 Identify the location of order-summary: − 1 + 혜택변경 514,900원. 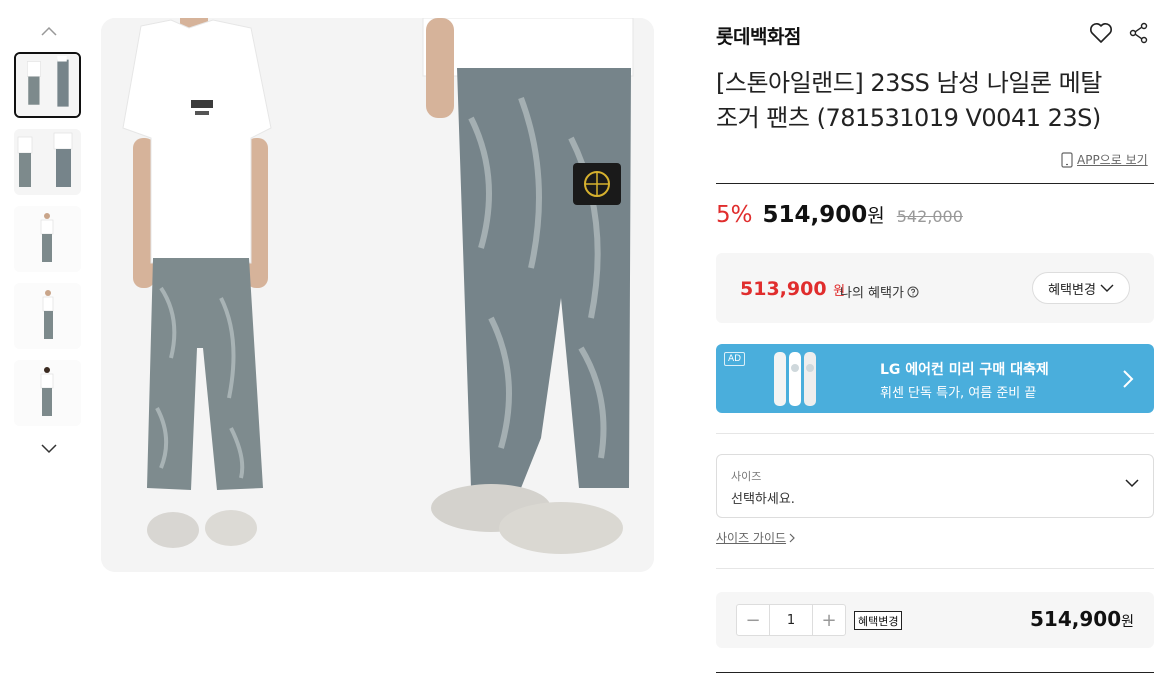
(935, 620).